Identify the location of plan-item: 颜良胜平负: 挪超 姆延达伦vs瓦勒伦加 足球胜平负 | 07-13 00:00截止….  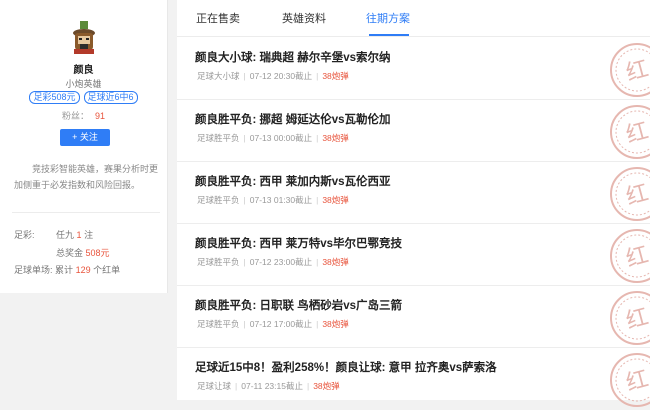
(413, 130).